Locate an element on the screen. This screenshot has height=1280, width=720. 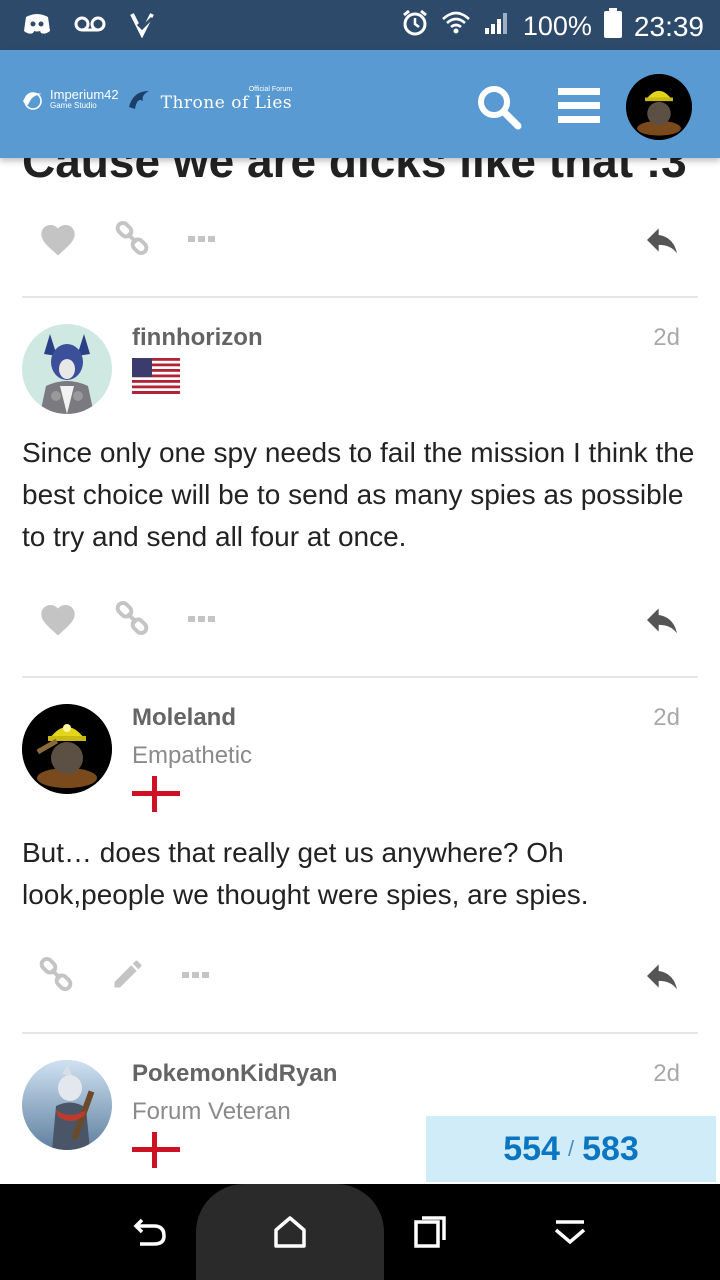
alarm-icon is located at coordinates (415, 26).